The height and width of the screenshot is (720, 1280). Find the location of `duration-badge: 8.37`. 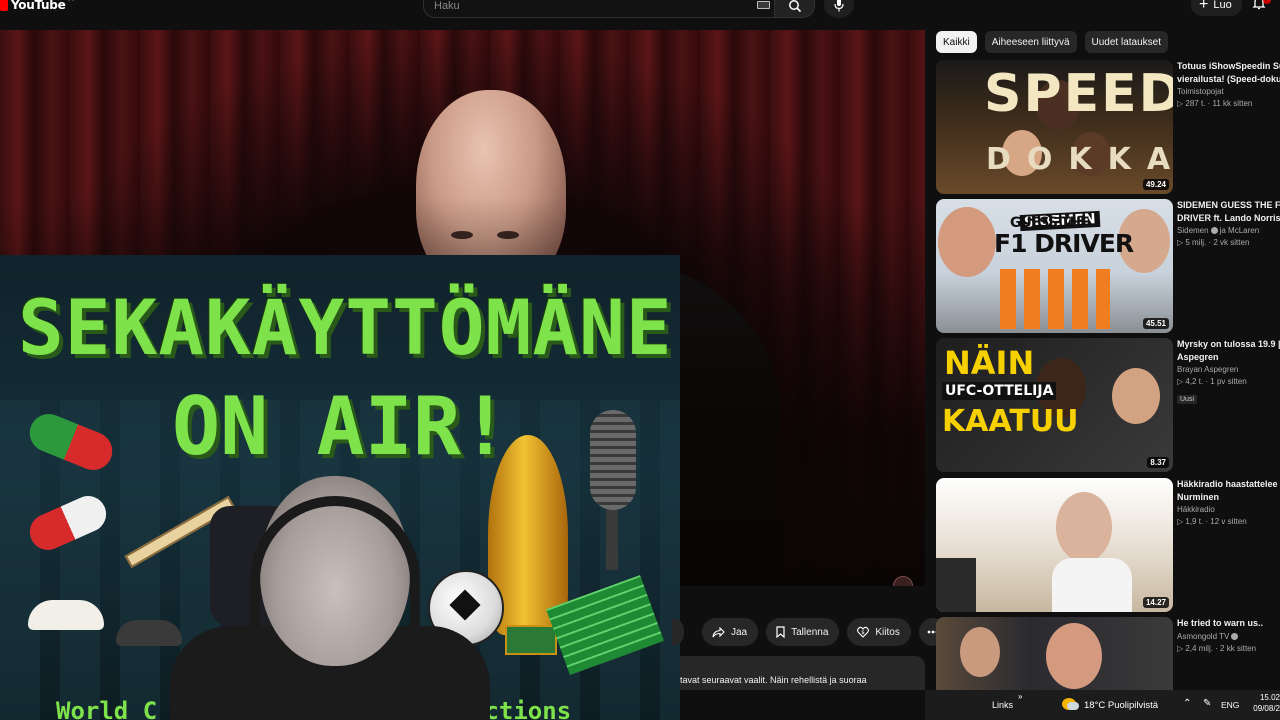

duration-badge: 8.37 is located at coordinates (1158, 462).